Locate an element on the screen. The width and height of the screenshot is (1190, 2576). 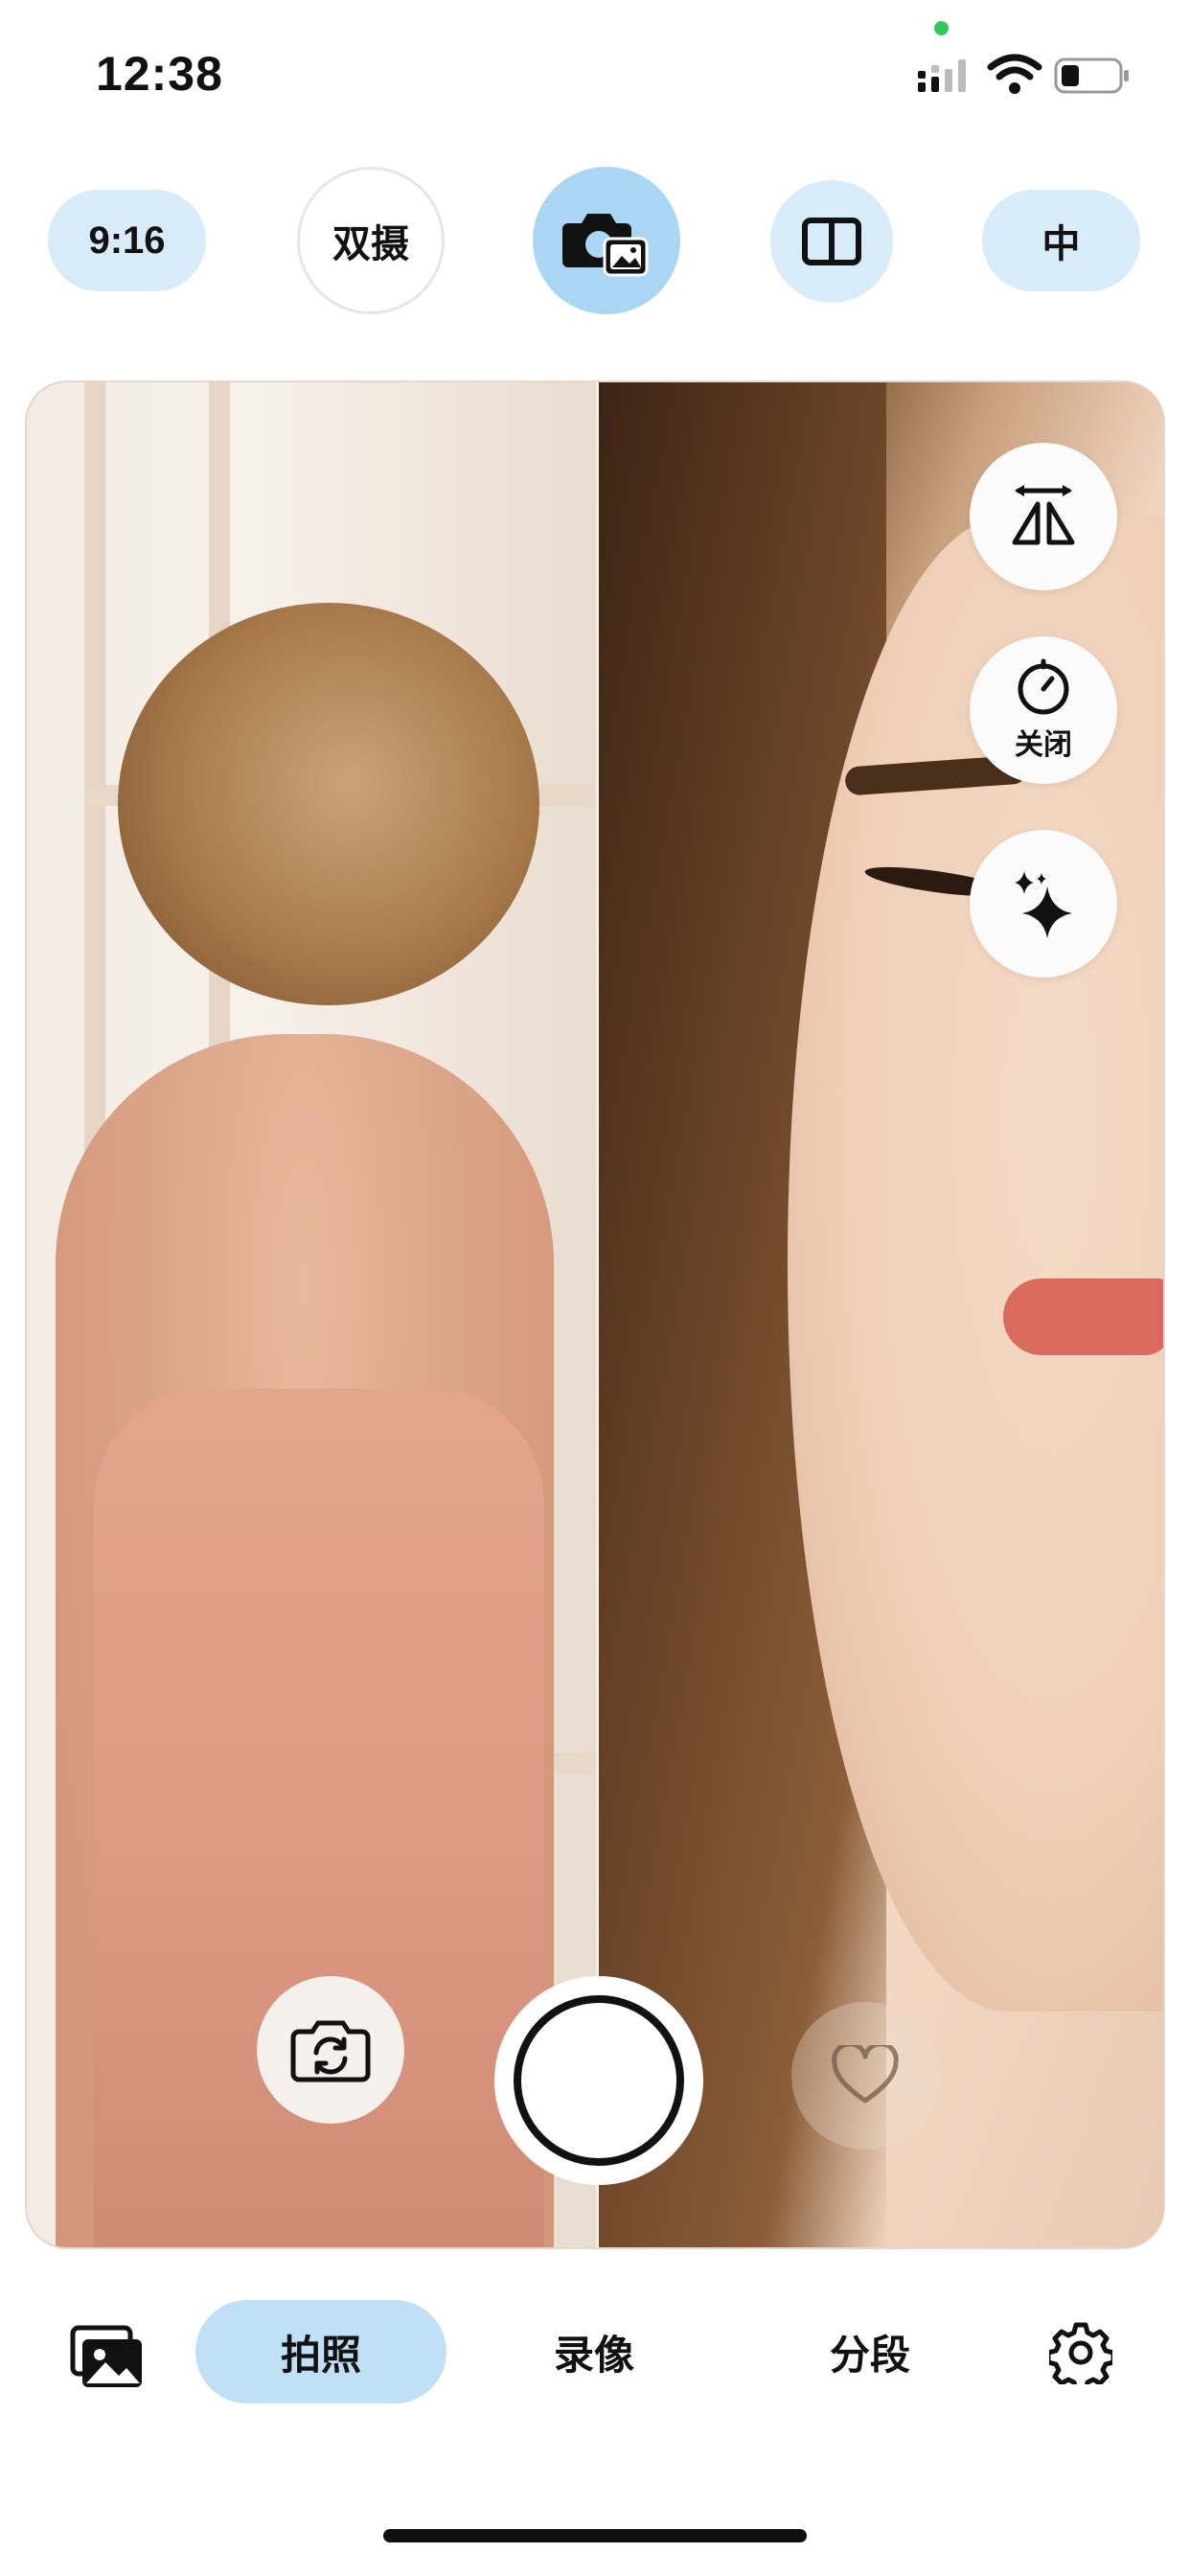
aspect-ratio-label: 9:16 is located at coordinates (127, 240).